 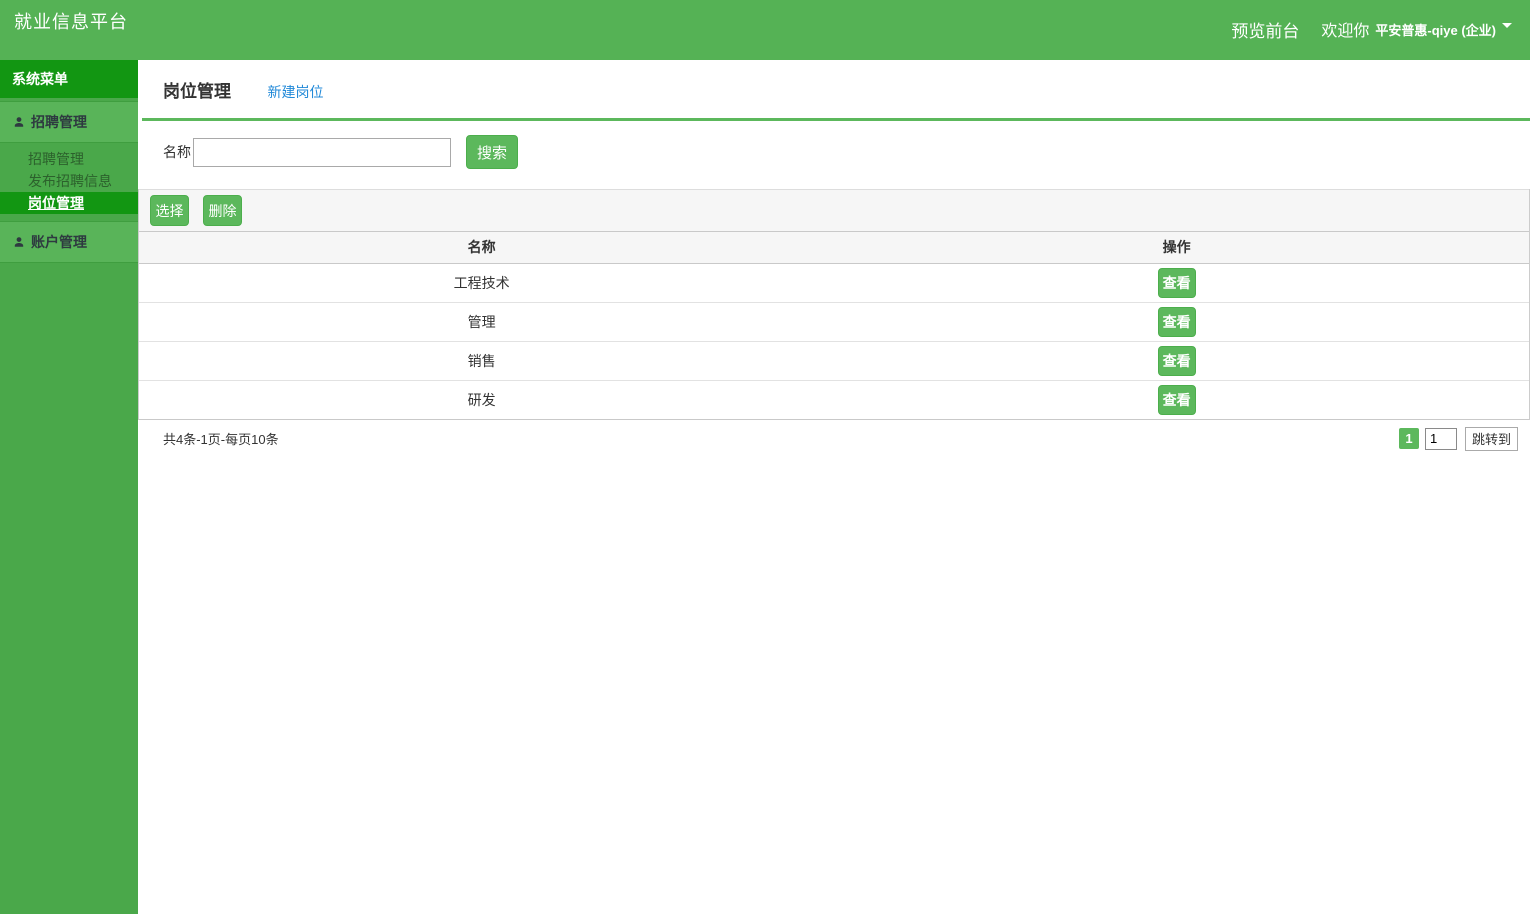 What do you see at coordinates (834, 400) in the screenshot?
I see `table-row: 研发 查看` at bounding box center [834, 400].